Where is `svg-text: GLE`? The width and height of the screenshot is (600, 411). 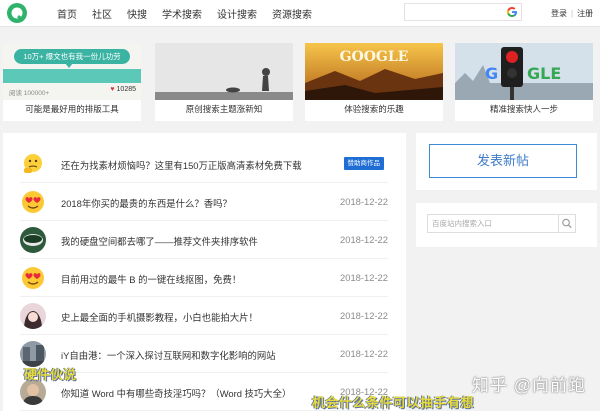 svg-text: GLE is located at coordinates (544, 73).